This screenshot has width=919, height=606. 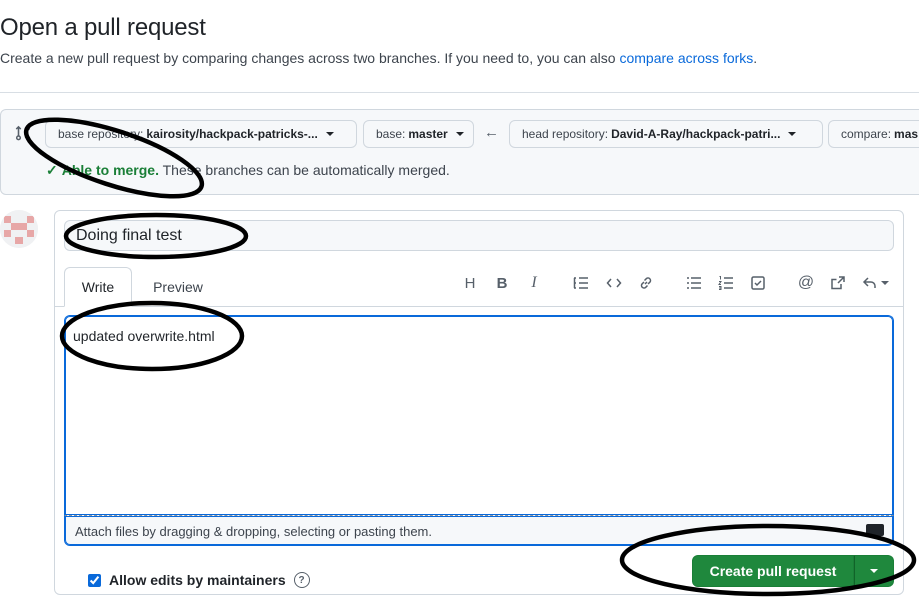 I want to click on ordered-list-icon, so click(x=726, y=283).